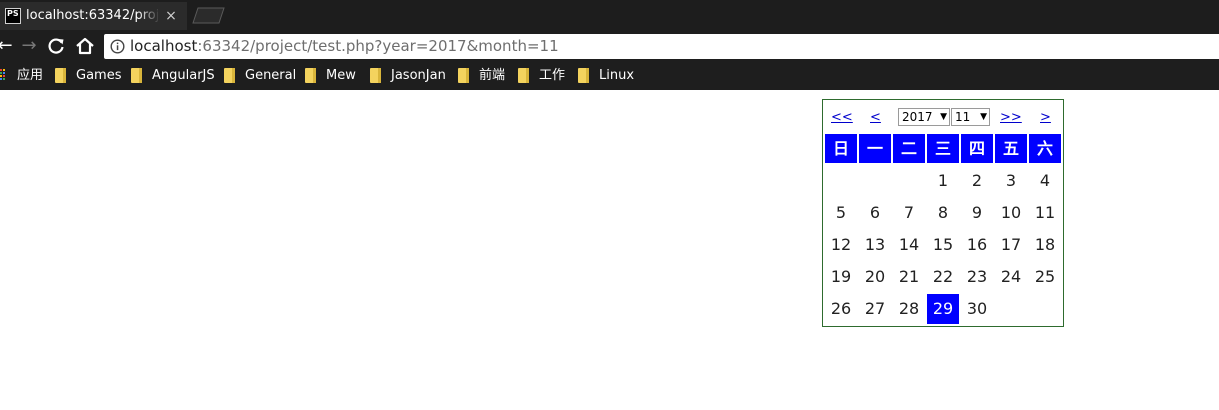 Image resolution: width=1219 pixels, height=410 pixels. What do you see at coordinates (1045, 213) in the screenshot?
I see `calendar-day: 11` at bounding box center [1045, 213].